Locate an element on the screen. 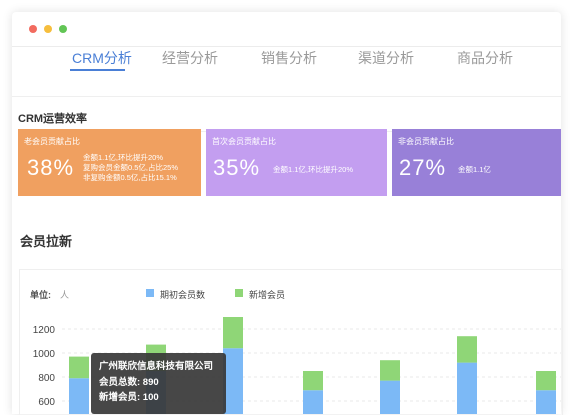 This screenshot has height=415, width=573. card-title: 老会员贡献占比 is located at coordinates (52, 141).